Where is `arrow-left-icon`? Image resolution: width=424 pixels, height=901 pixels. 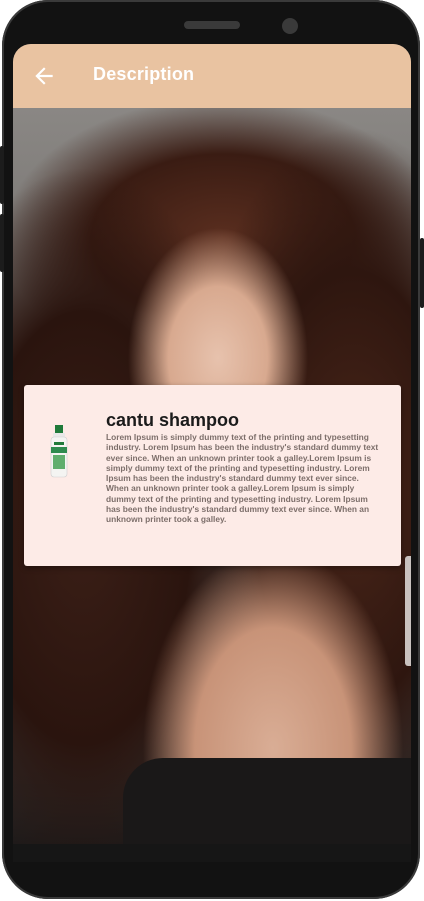
arrow-left-icon is located at coordinates (44, 76).